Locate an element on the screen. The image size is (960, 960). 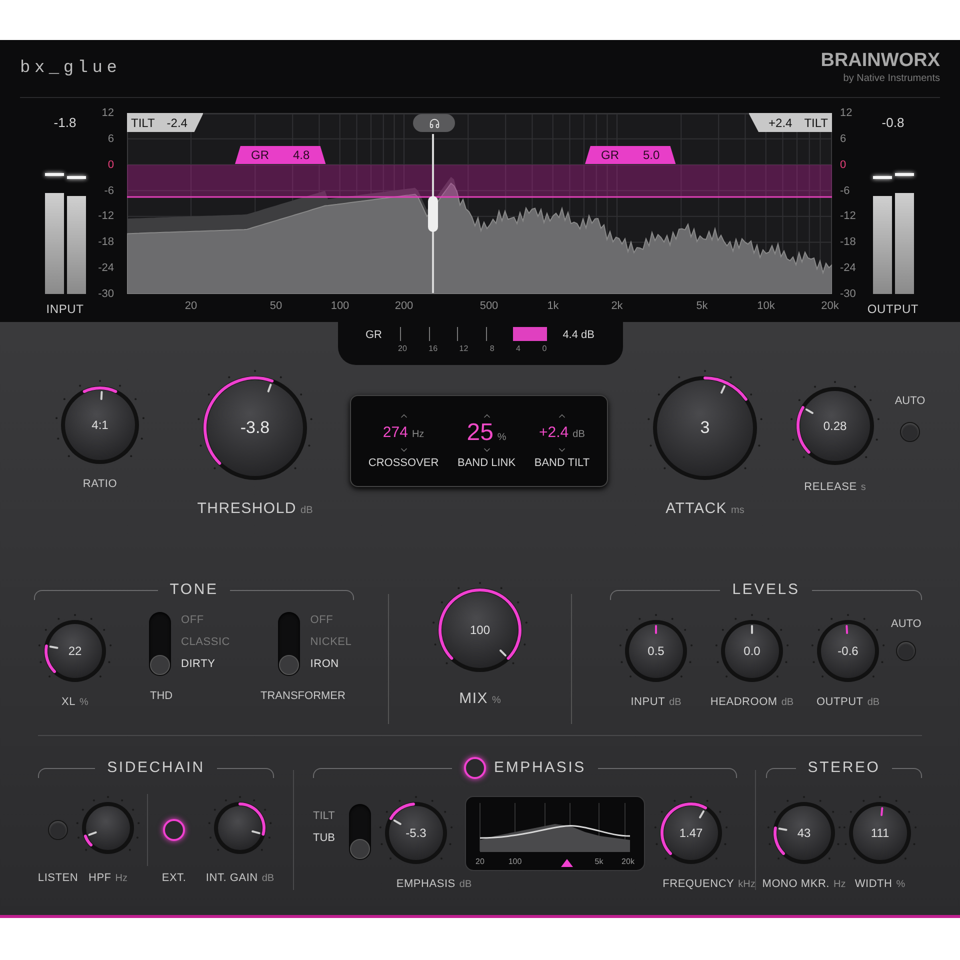
unit-label: Hz is located at coordinates (840, 885).